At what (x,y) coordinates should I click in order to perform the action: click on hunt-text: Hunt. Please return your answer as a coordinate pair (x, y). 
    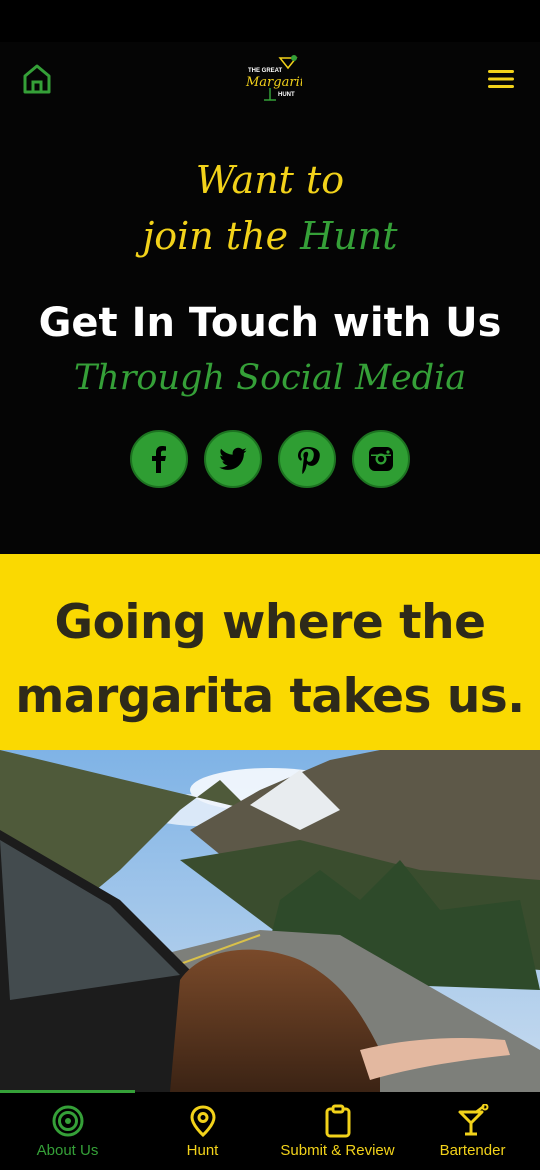
    Looking at the image, I should click on (349, 236).